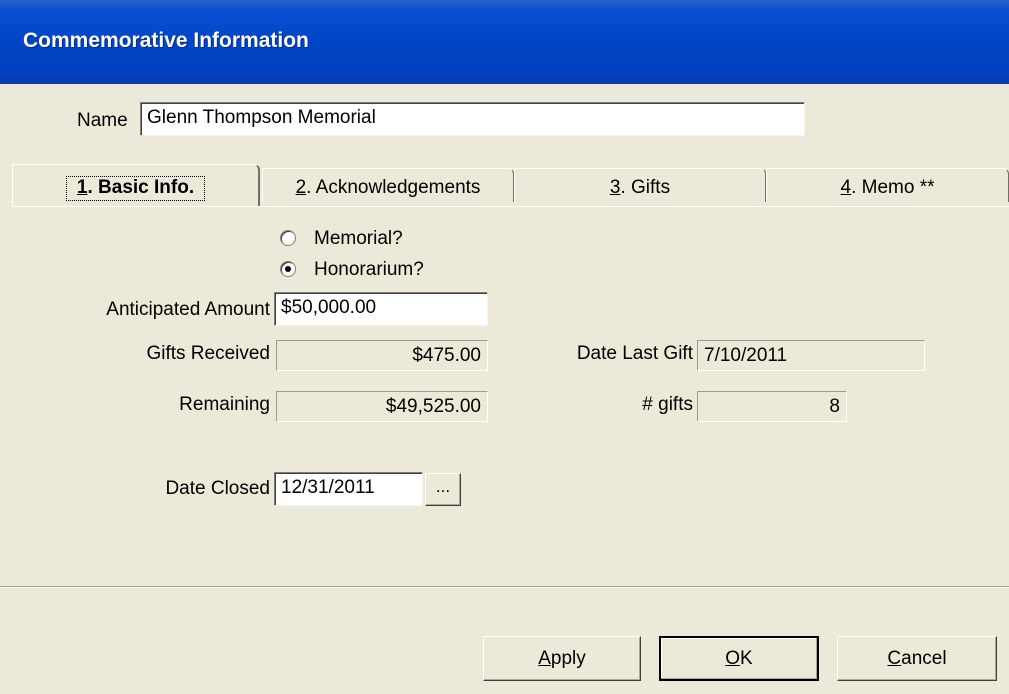 This screenshot has width=1009, height=694. I want to click on num-gifts-label: # gifts, so click(667, 404).